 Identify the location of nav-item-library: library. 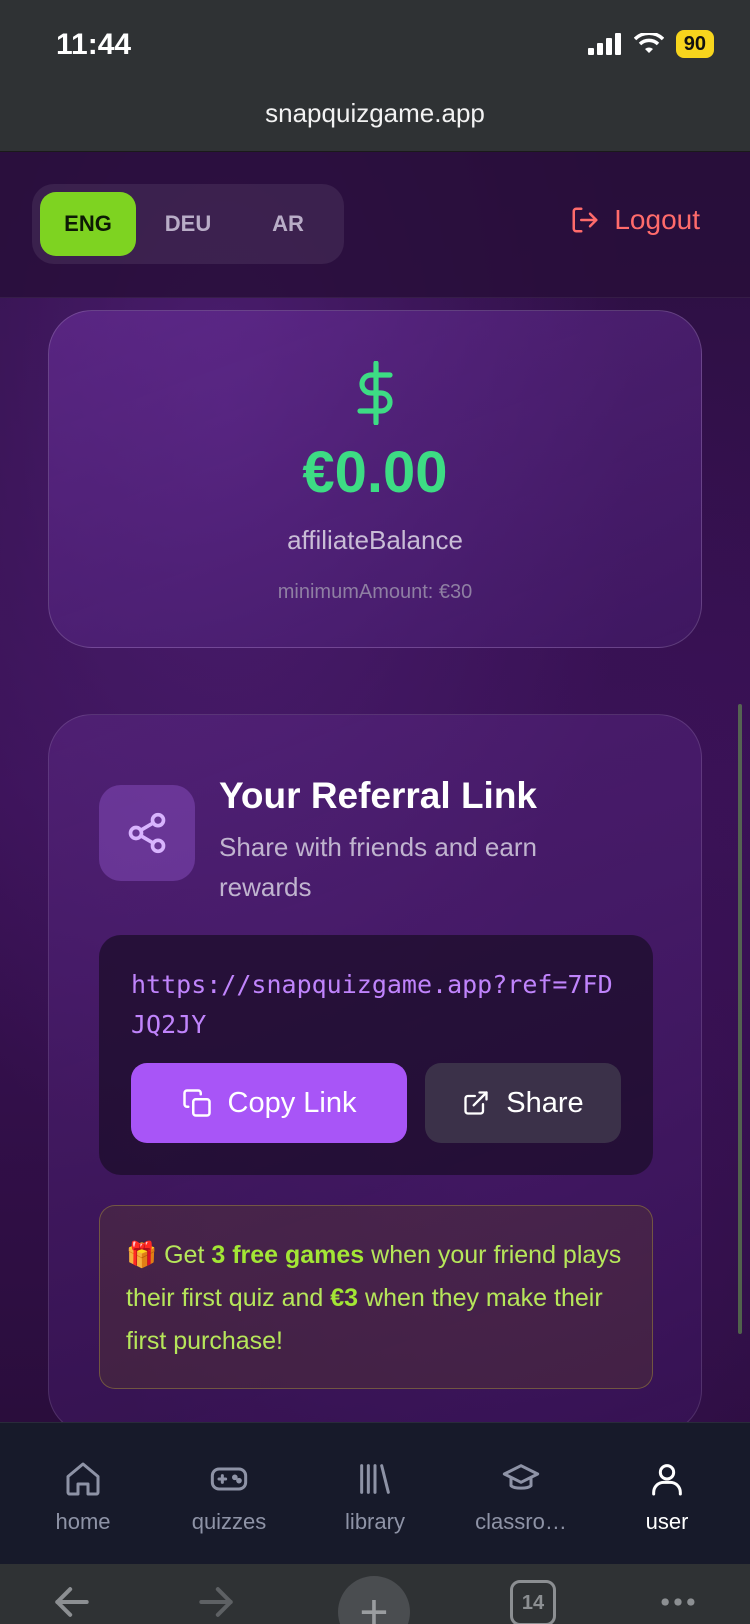
(375, 1493).